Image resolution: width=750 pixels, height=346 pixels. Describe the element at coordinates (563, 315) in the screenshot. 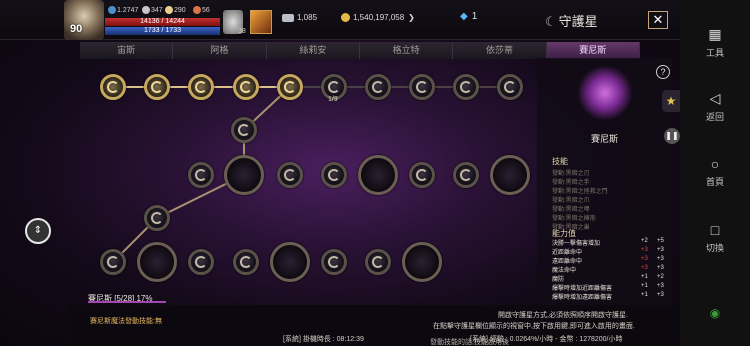

I see `info-message: 開啟守護星方式,必須依照順序開啟守護星.` at that location.